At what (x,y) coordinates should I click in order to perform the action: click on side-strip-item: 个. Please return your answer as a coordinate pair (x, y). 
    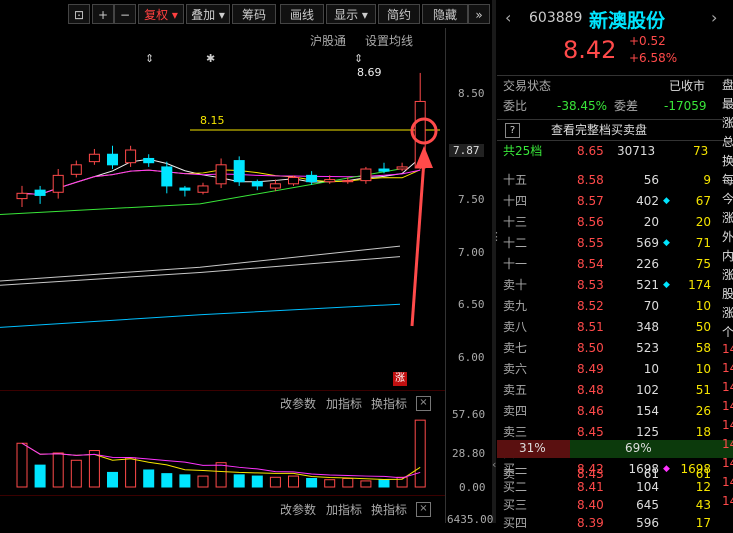
    Looking at the image, I should click on (727, 332).